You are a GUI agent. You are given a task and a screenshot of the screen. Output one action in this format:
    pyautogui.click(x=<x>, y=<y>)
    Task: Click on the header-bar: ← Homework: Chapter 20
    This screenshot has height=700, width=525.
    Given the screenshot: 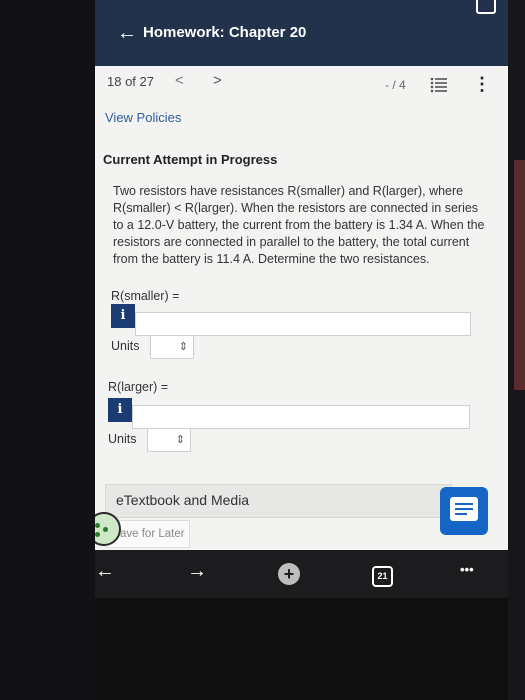 What is the action you would take?
    pyautogui.click(x=301, y=33)
    